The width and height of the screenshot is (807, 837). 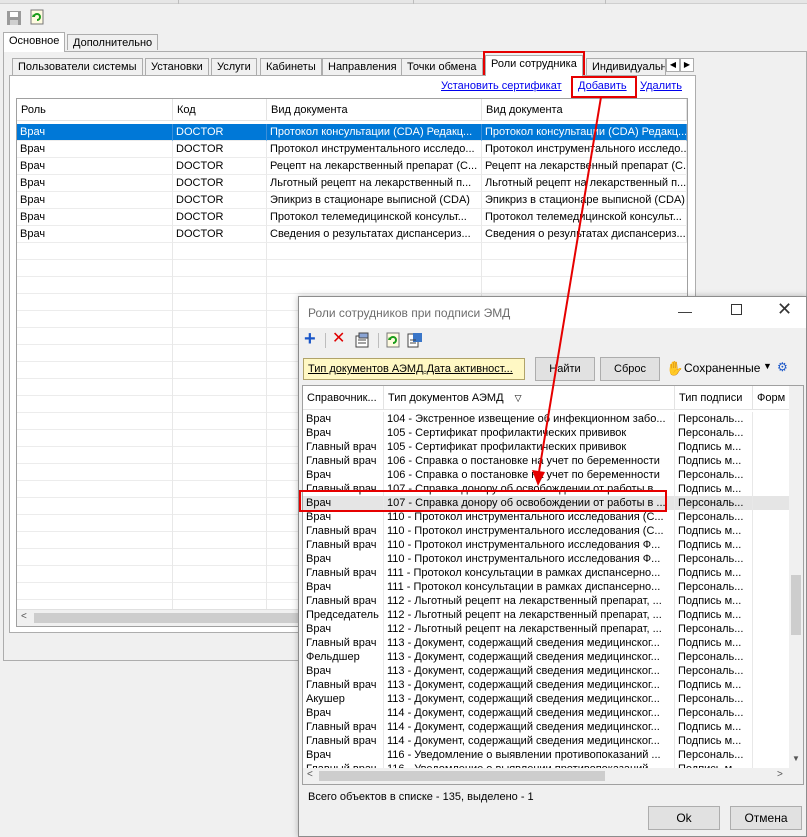 What do you see at coordinates (567, 291) in the screenshot?
I see `annotation-arrow` at bounding box center [567, 291].